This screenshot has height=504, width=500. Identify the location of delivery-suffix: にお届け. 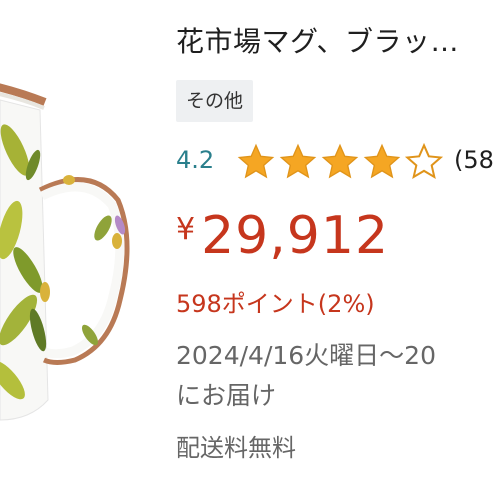
(226, 395).